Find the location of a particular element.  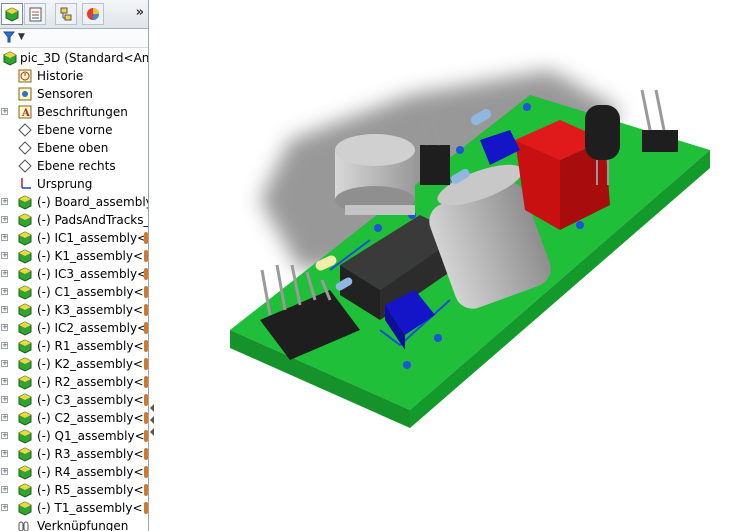

tree-root: pic_3D (Standard<Anzei is located at coordinates (74, 58).